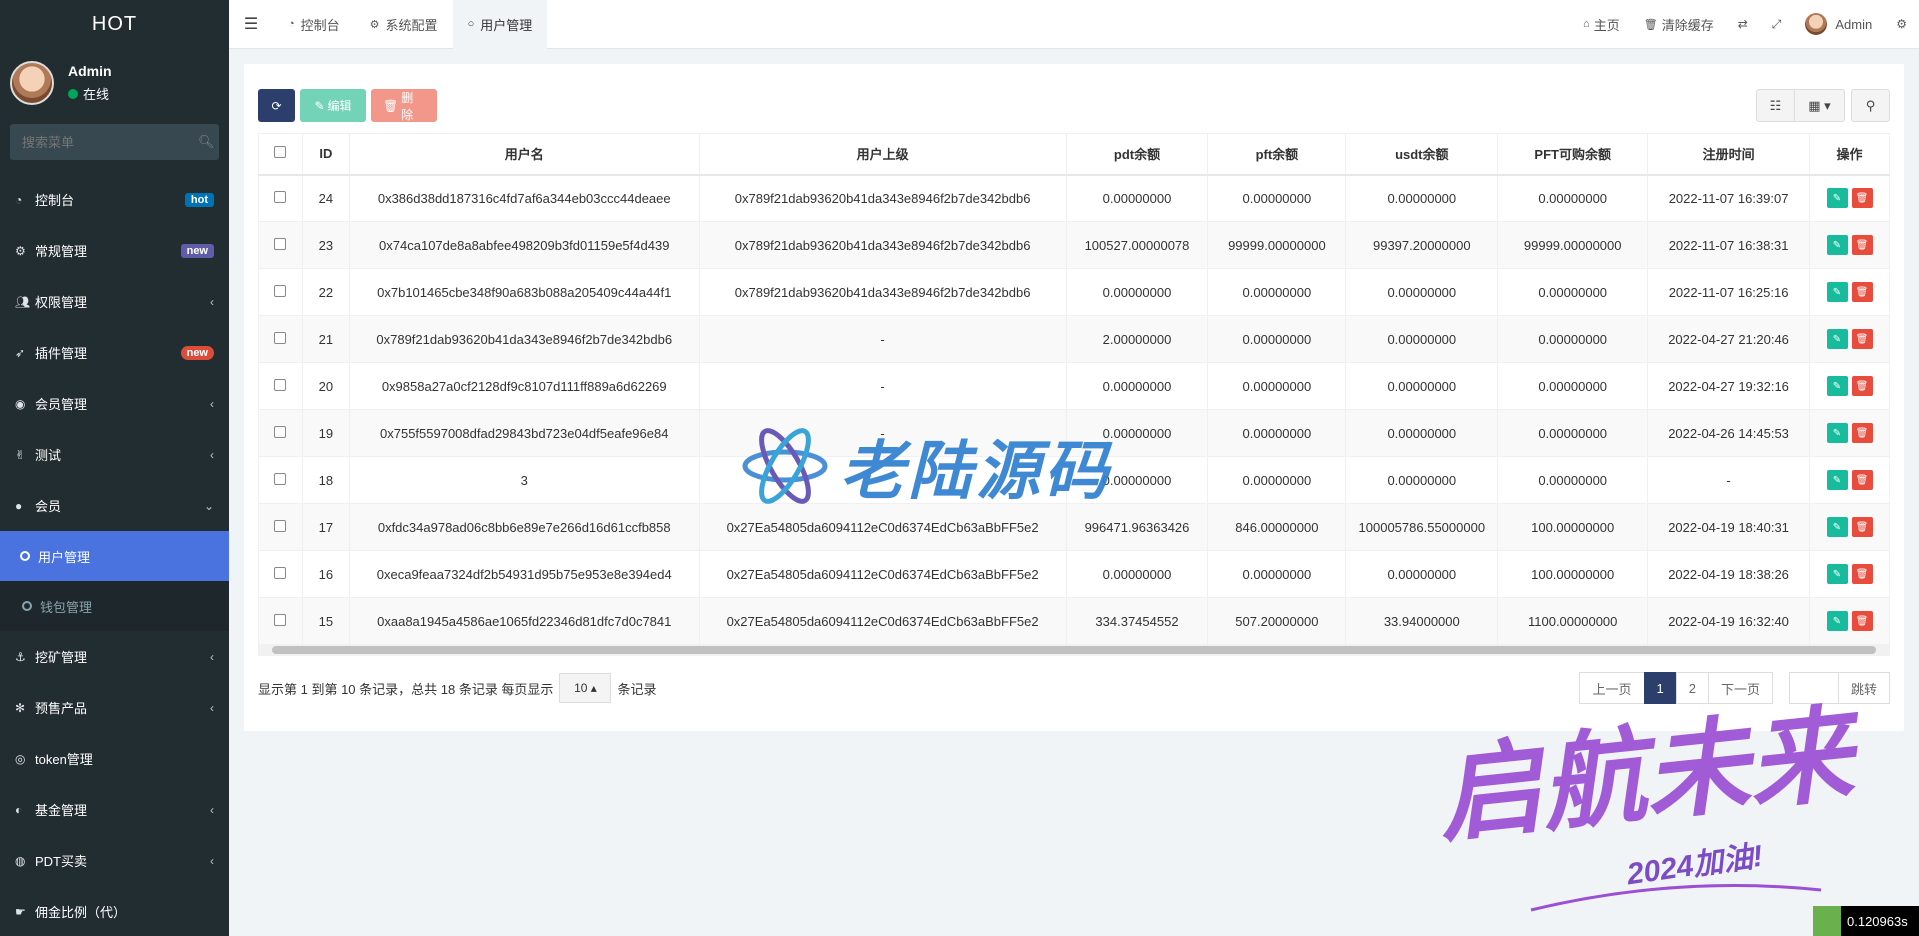 Image resolution: width=1919 pixels, height=936 pixels. What do you see at coordinates (1820, 105) in the screenshot?
I see `columns-button: ▦ ▾` at bounding box center [1820, 105].